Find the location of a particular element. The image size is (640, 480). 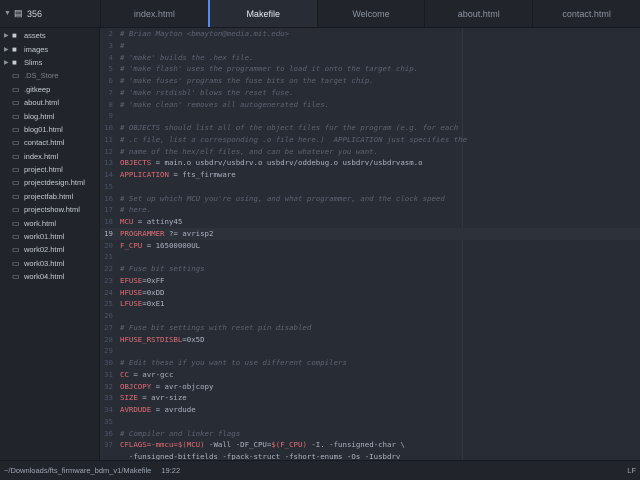

code-line: 20 F_CPU = 16500000UL is located at coordinates (370, 246).